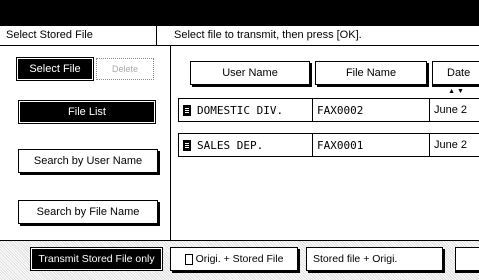  I want to click on column-header-user-name: User Name, so click(250, 73).